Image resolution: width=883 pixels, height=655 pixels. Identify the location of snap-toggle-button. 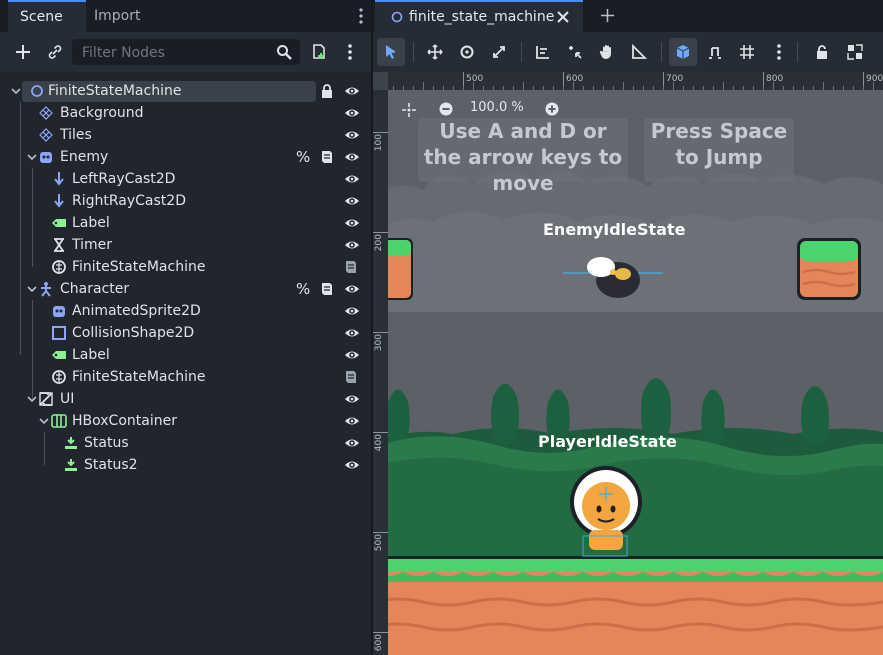
(683, 52).